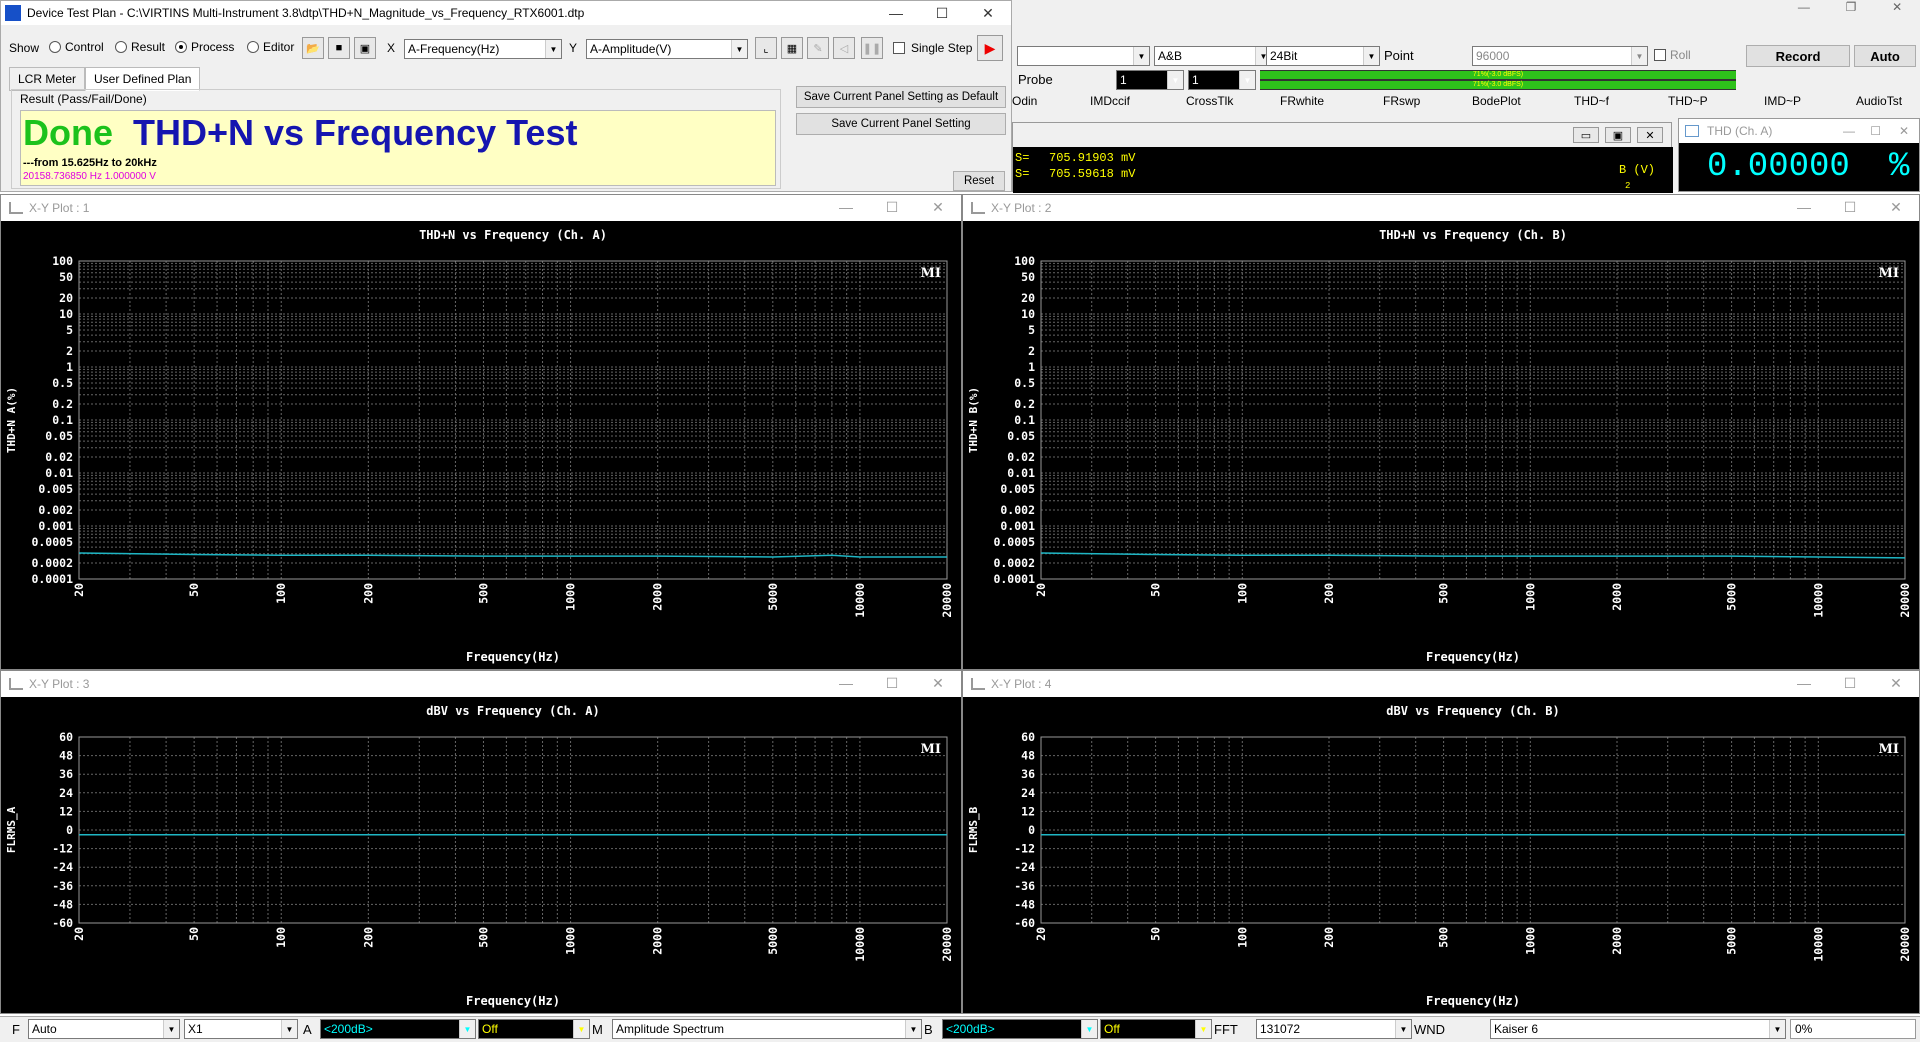 The width and height of the screenshot is (1920, 1042). What do you see at coordinates (1672, 55) in the screenshot?
I see `roll-checkbox: Roll` at bounding box center [1672, 55].